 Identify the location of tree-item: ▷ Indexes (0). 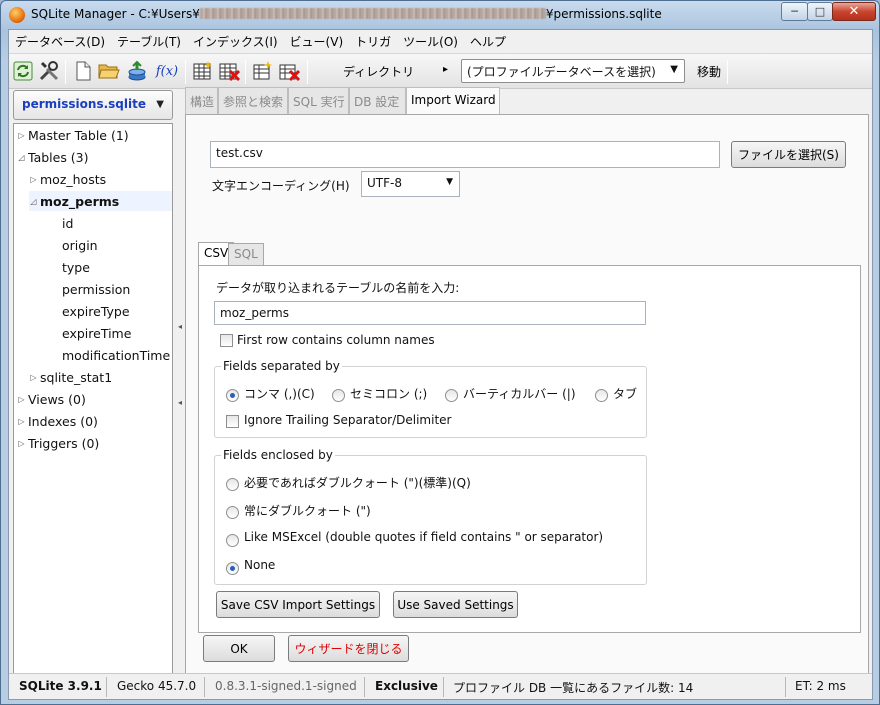
(94, 421).